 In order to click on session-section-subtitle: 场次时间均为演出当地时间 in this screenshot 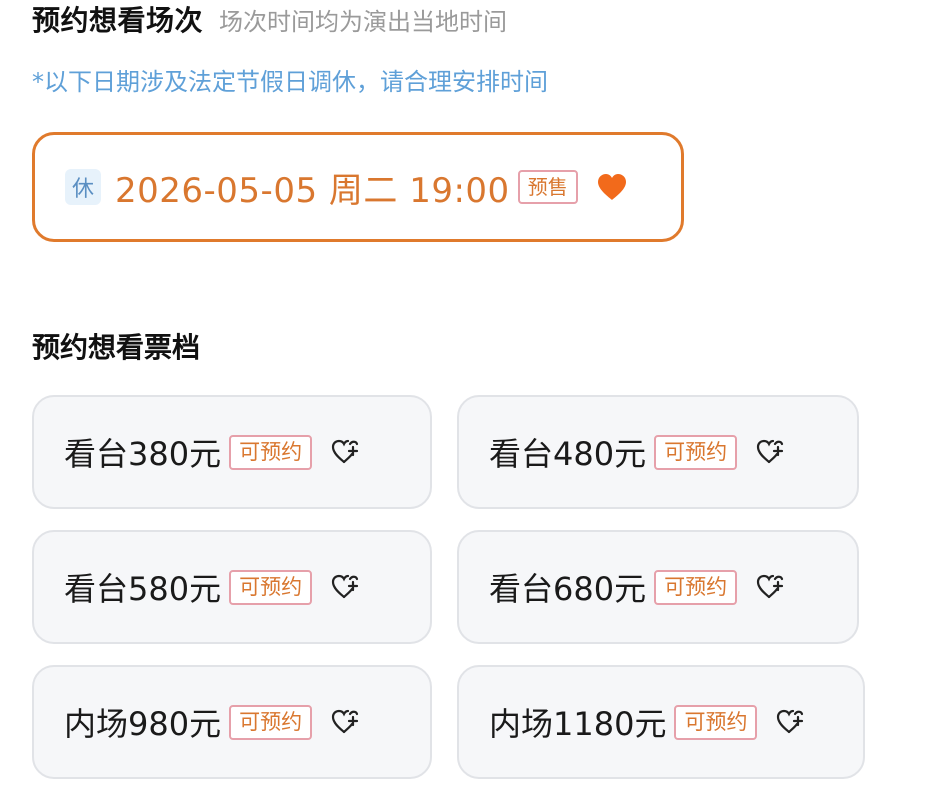, I will do `click(363, 21)`.